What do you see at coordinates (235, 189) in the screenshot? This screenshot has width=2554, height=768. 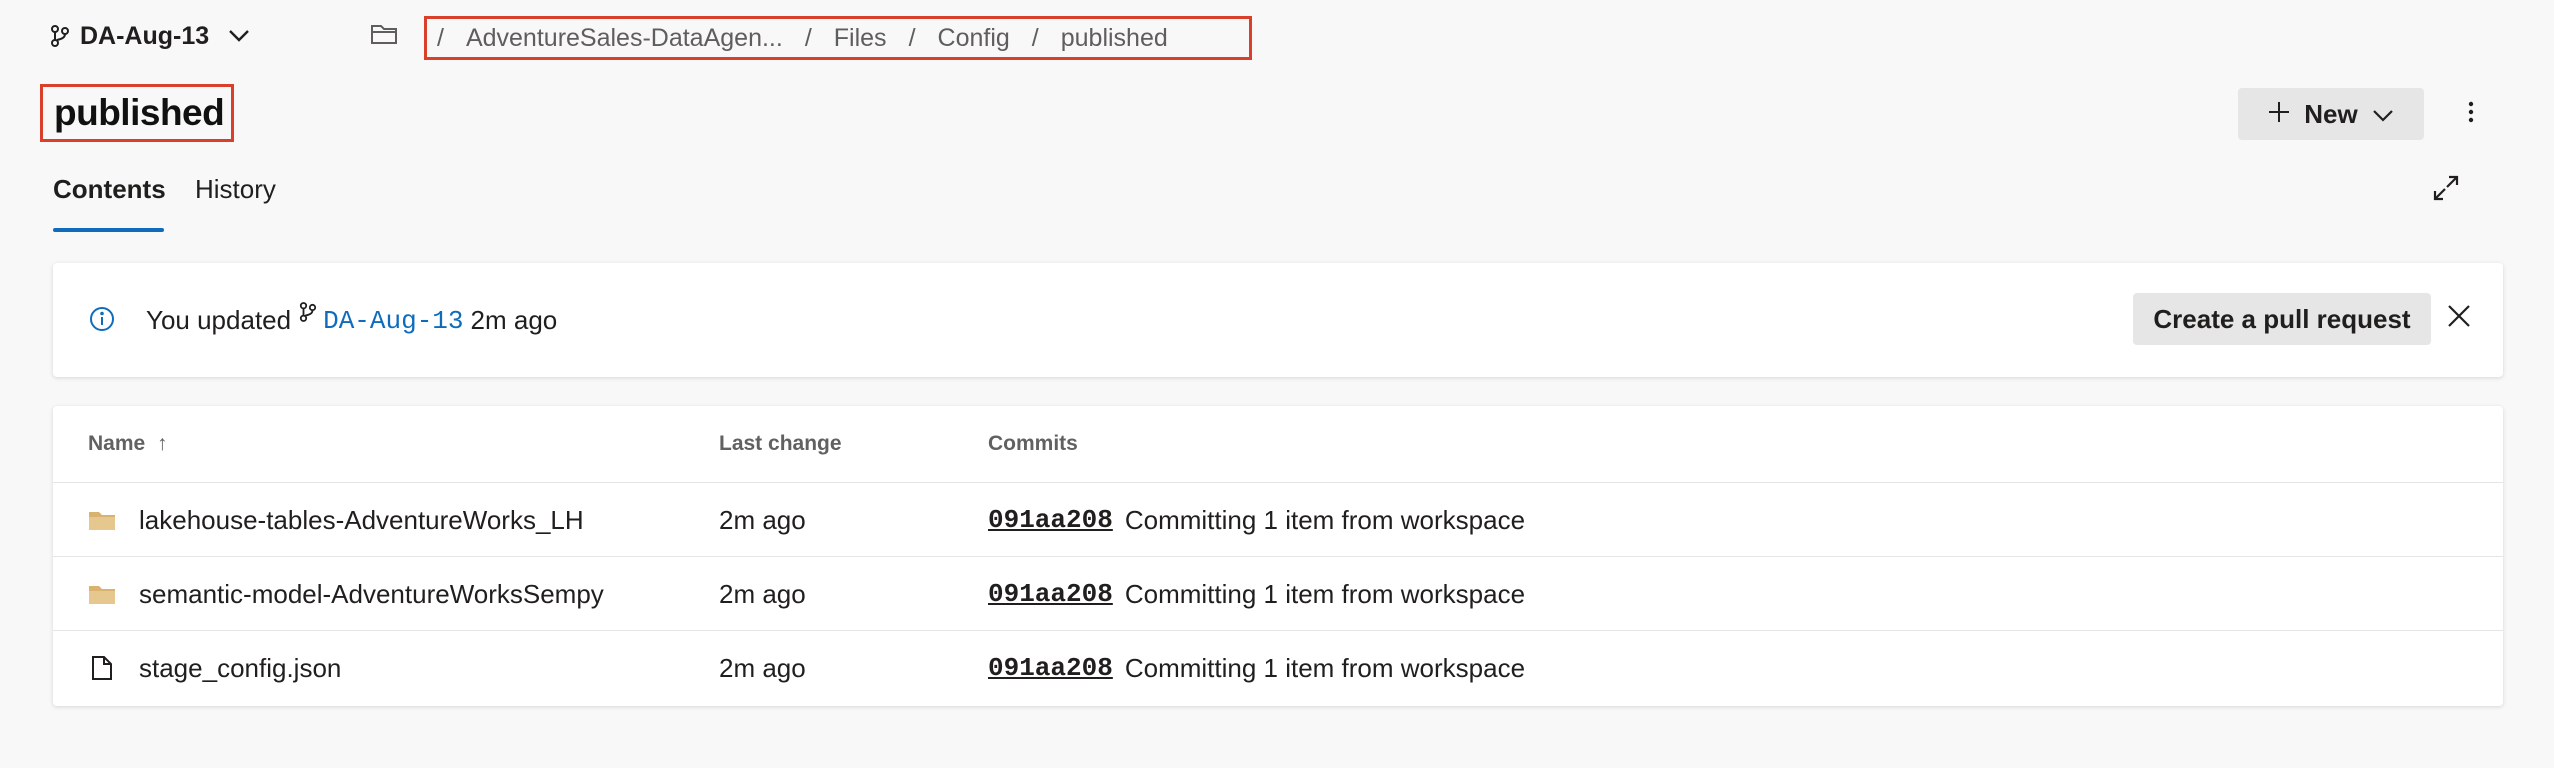 I see `tab-history: History` at bounding box center [235, 189].